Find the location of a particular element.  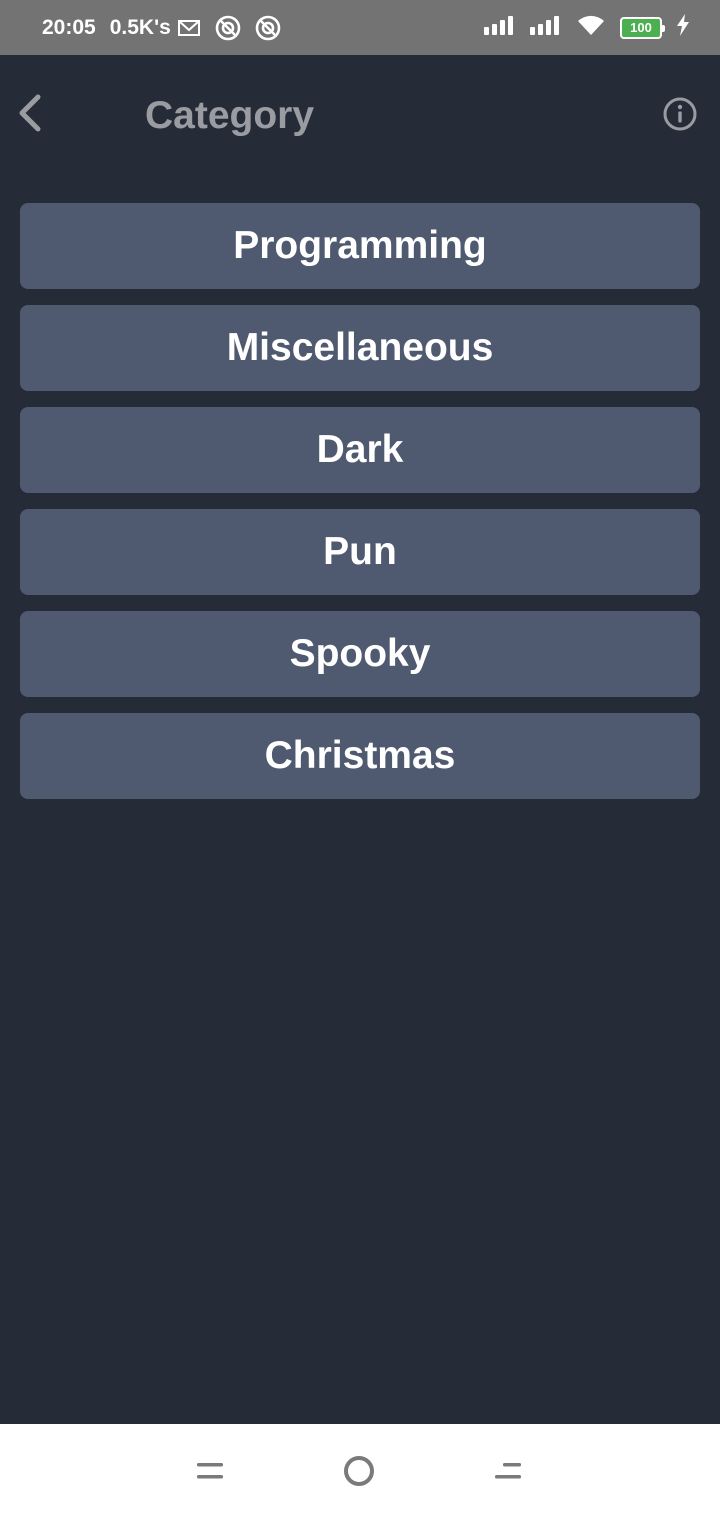

charging-icon is located at coordinates (683, 27).